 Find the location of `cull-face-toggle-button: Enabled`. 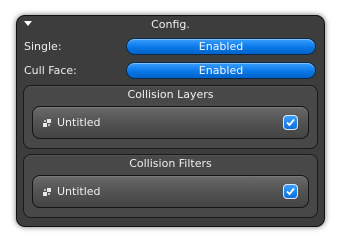

cull-face-toggle-button: Enabled is located at coordinates (221, 70).